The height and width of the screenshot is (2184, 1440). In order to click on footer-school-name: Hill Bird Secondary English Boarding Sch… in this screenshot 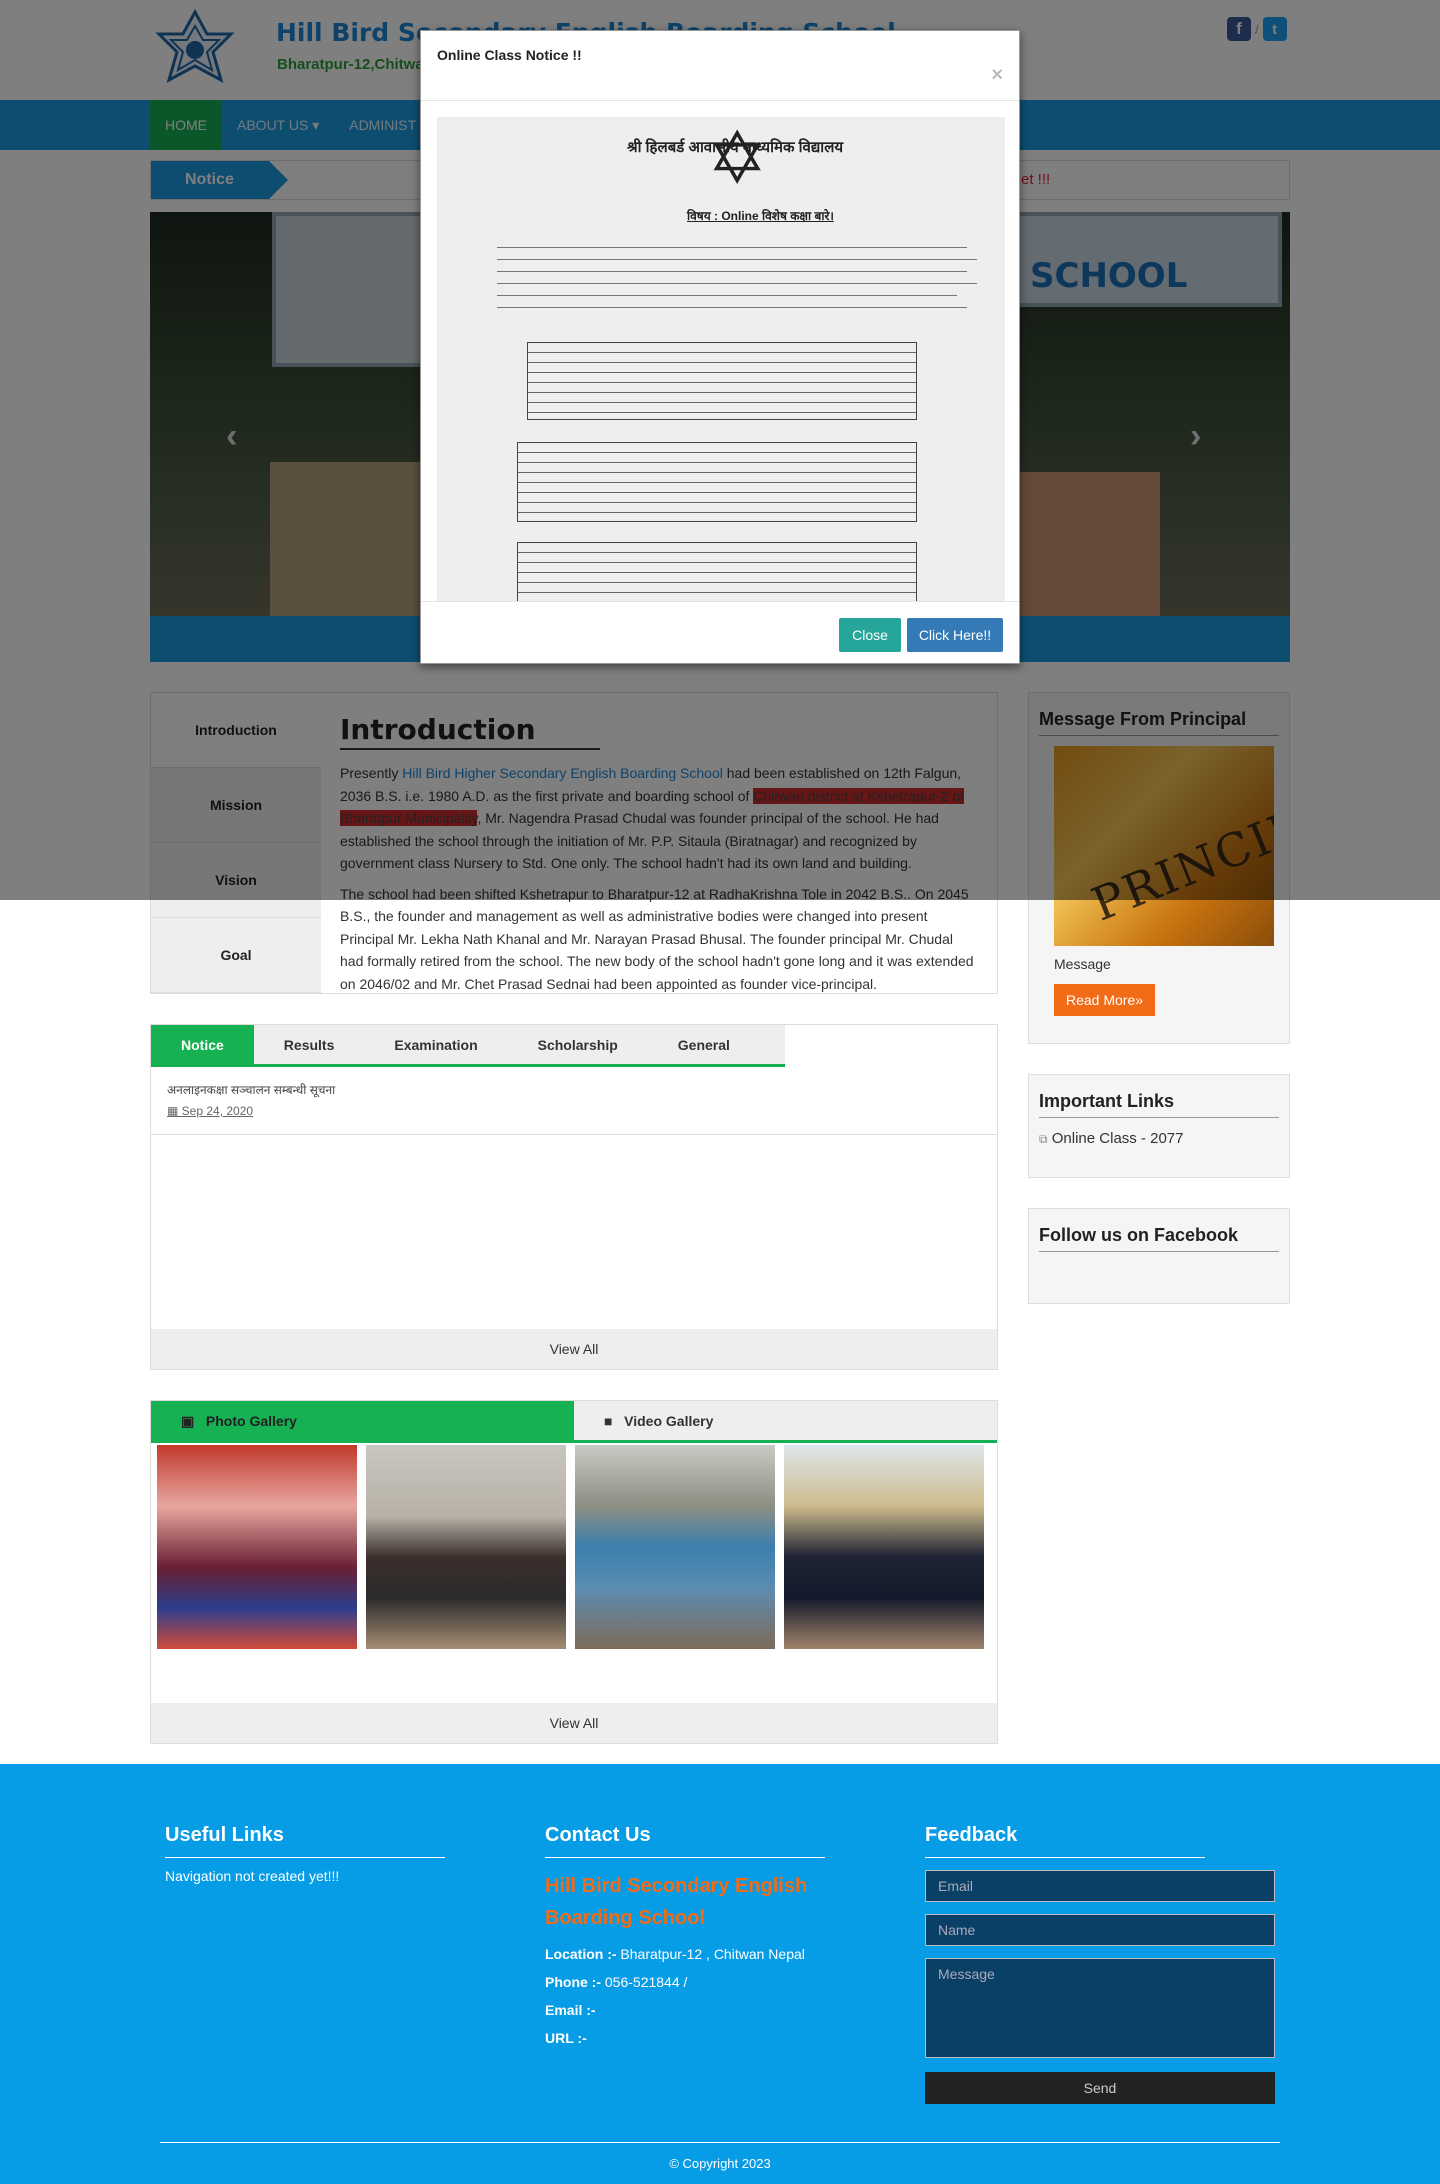, I will do `click(676, 1902)`.